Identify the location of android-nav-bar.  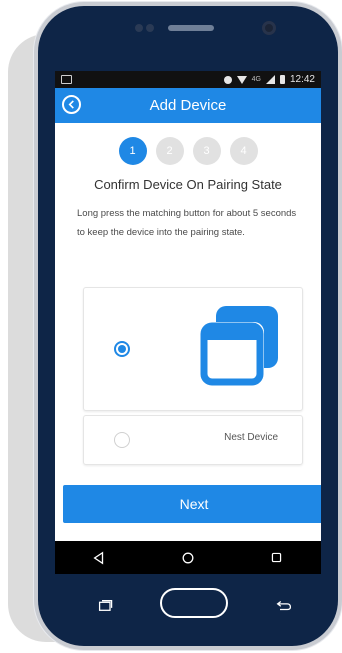
(188, 557).